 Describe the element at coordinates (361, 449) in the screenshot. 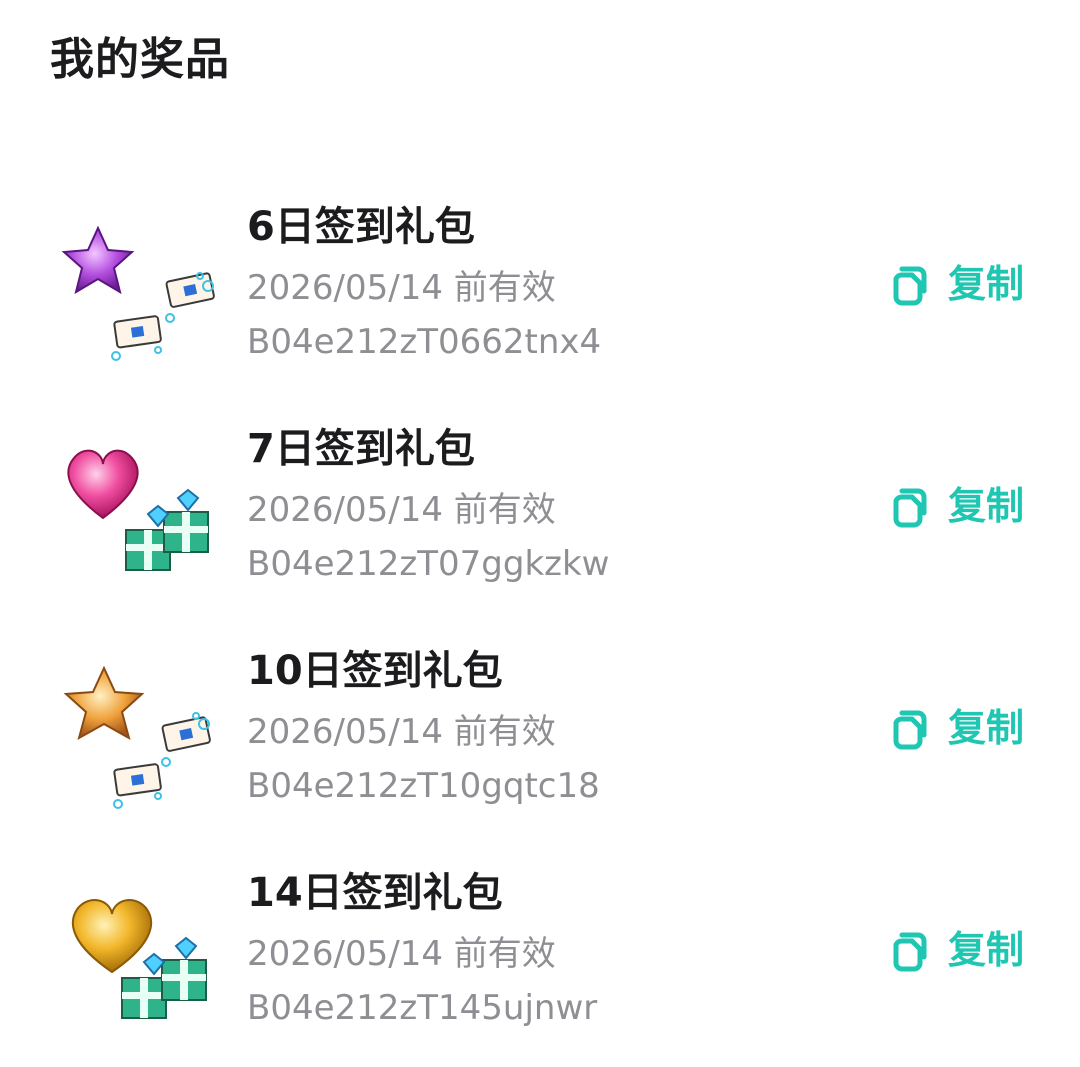

I see `prize-name: 7日签到礼包` at that location.